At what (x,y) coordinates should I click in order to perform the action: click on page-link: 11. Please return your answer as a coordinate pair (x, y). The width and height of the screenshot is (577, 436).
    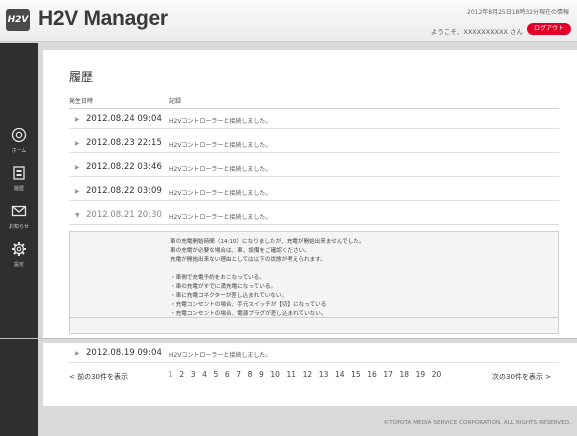
    Looking at the image, I should click on (292, 374).